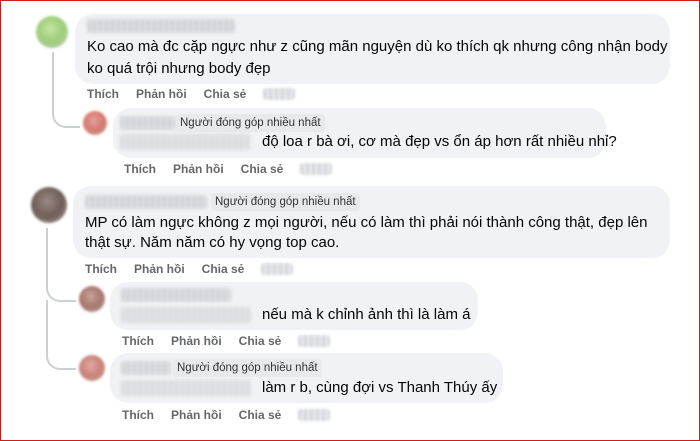  I want to click on comment-text: thật sự. Năm năm có hy vọng top cao., so click(212, 242).